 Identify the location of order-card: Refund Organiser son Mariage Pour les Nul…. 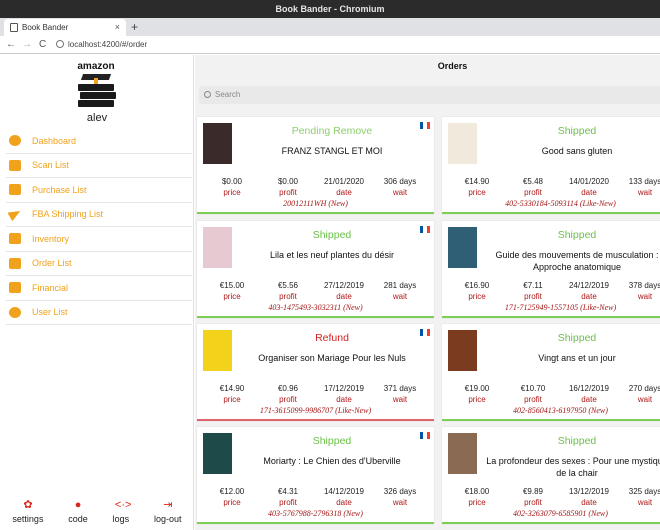
(315, 372).